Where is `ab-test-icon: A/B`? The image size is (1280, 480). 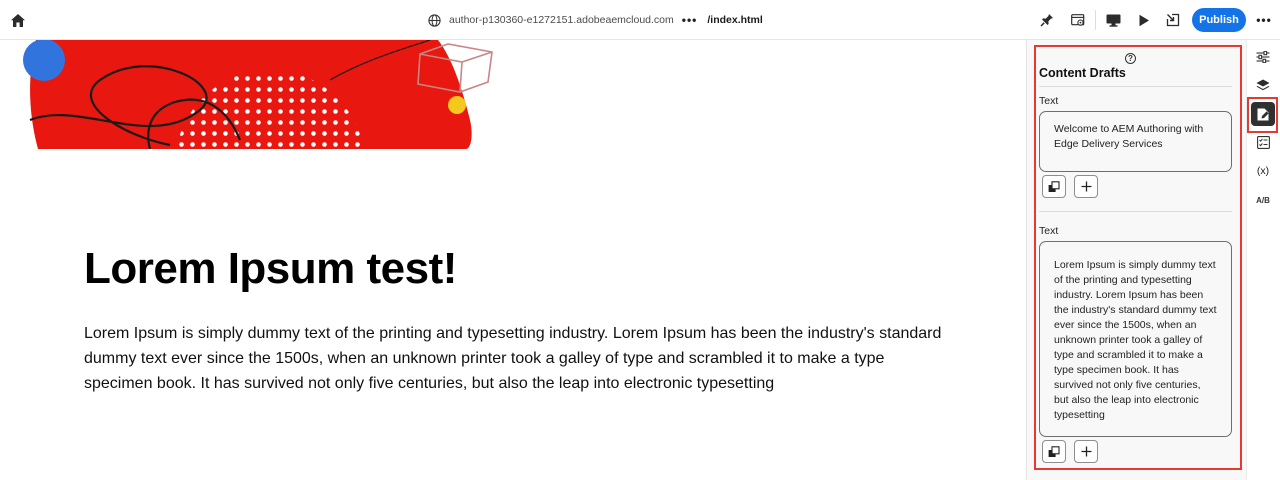
ab-test-icon: A/B is located at coordinates (1263, 200).